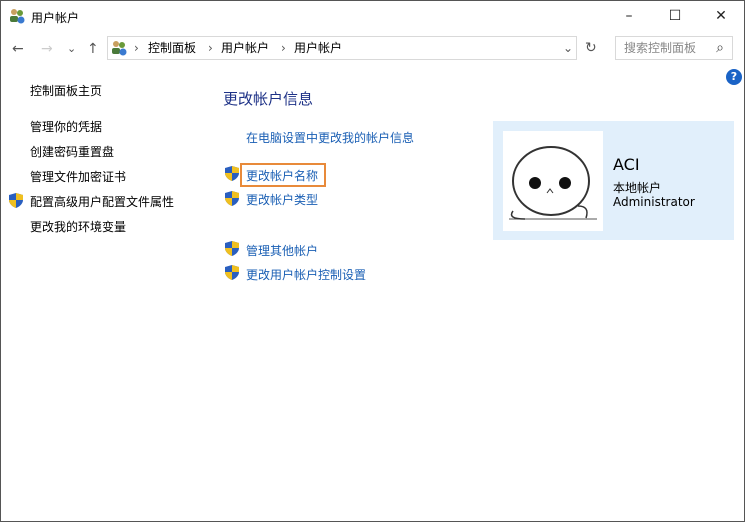 This screenshot has height=522, width=745. Describe the element at coordinates (675, 16) in the screenshot. I see `maximize-button: ☐` at that location.